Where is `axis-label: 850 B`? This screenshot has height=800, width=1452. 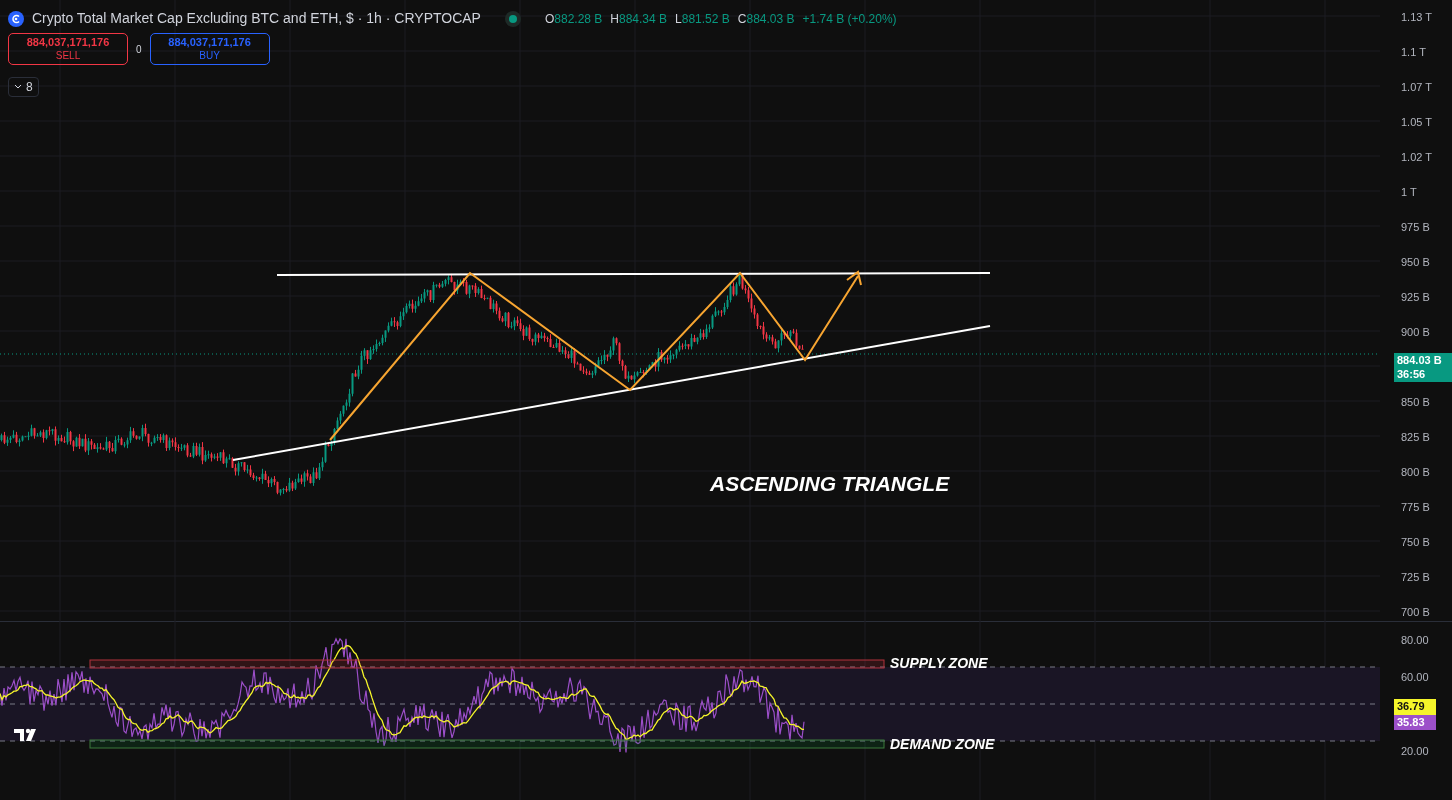 axis-label: 850 B is located at coordinates (1415, 403).